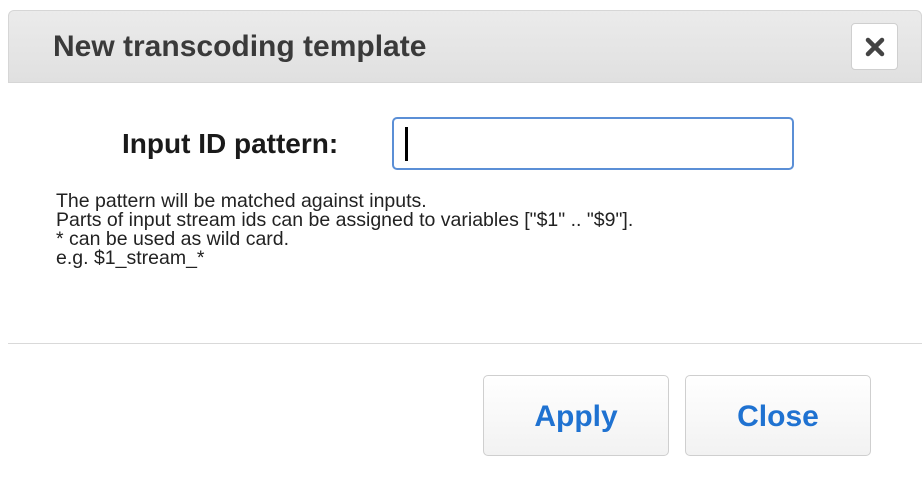 This screenshot has height=498, width=924. I want to click on footer-divider, so click(465, 343).